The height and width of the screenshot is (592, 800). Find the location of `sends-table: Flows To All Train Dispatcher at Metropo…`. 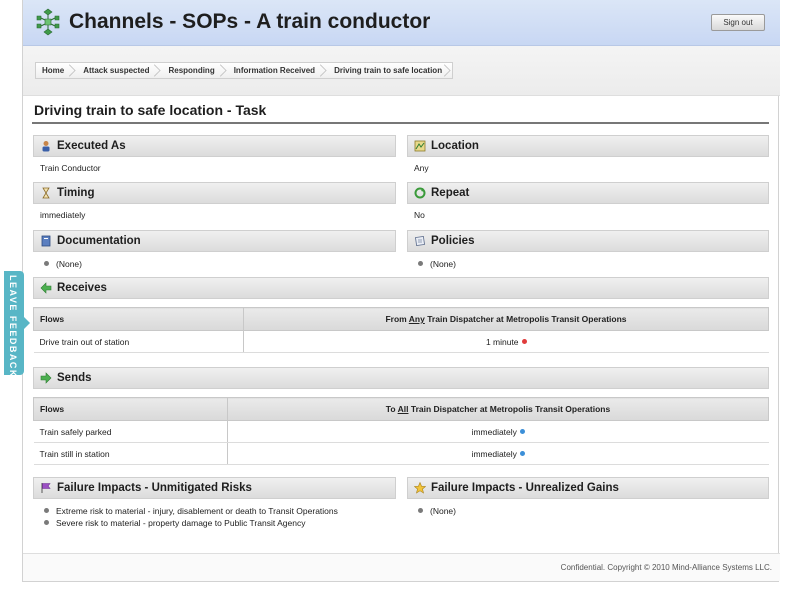

sends-table: Flows To All Train Dispatcher at Metropo… is located at coordinates (401, 431).